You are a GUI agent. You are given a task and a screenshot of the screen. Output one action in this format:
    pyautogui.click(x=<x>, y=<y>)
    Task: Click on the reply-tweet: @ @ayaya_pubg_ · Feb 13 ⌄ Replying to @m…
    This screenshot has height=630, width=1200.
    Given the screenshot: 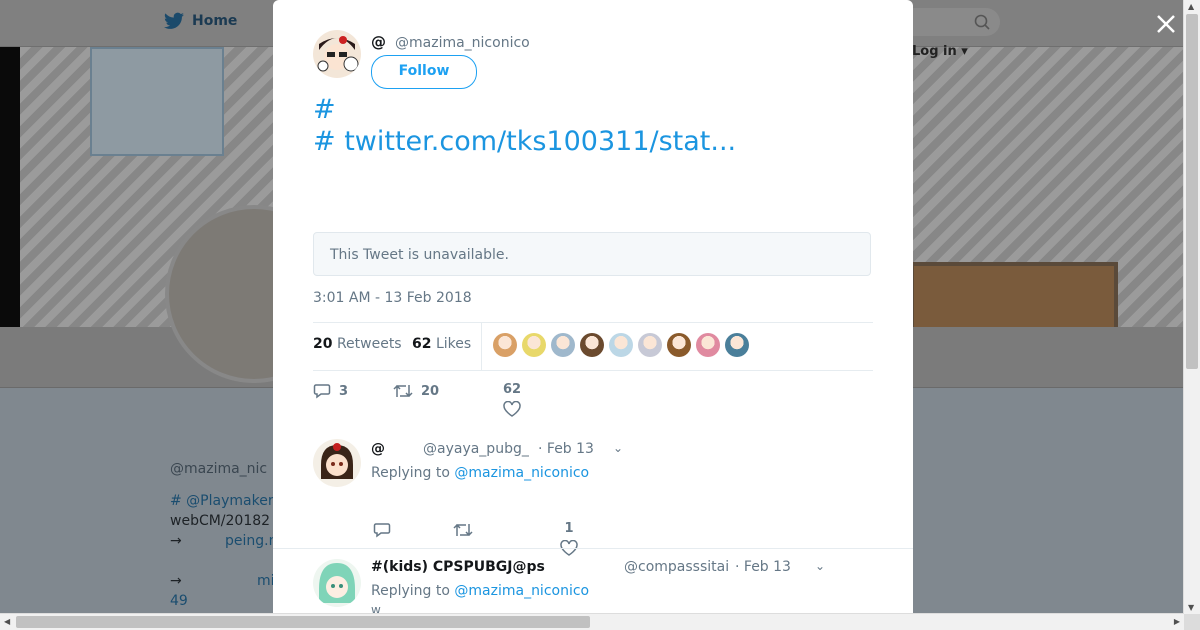 What is the action you would take?
    pyautogui.click(x=593, y=496)
    